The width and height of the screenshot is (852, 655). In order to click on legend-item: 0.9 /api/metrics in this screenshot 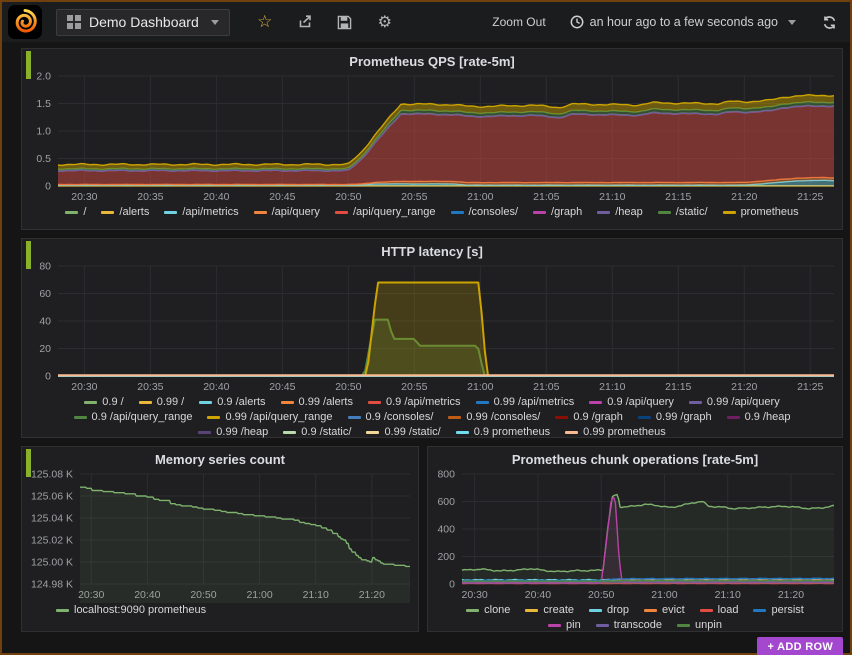, I will do `click(414, 402)`.